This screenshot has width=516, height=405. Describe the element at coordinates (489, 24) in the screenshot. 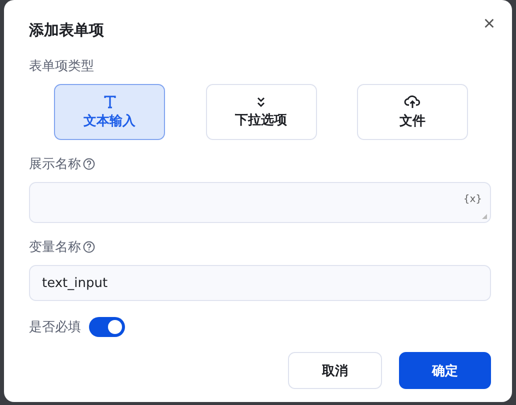

I see `close-button: ×` at that location.